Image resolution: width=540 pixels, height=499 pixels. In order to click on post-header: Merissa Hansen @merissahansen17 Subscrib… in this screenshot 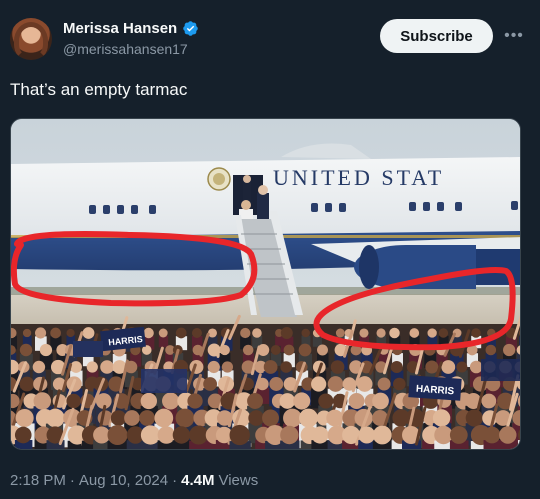, I will do `click(270, 41)`.